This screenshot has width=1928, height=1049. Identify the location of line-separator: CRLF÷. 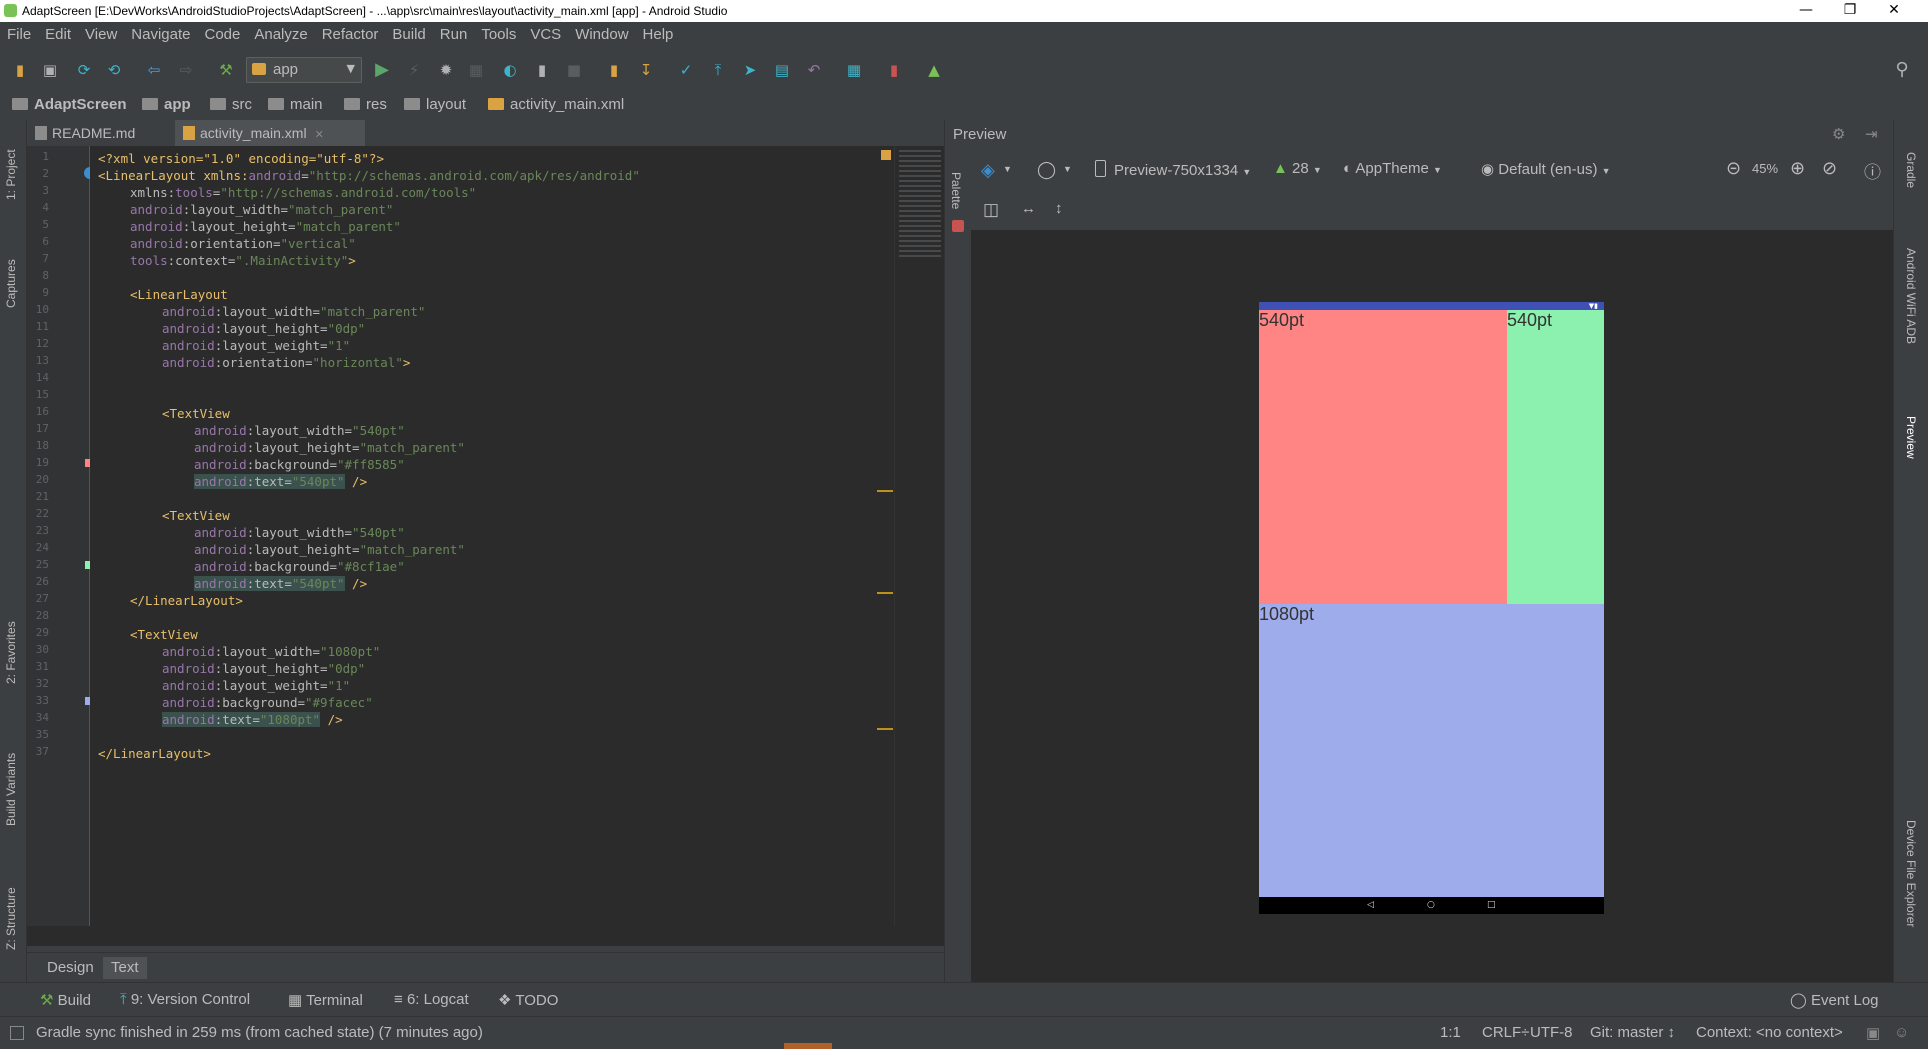
(1505, 1032).